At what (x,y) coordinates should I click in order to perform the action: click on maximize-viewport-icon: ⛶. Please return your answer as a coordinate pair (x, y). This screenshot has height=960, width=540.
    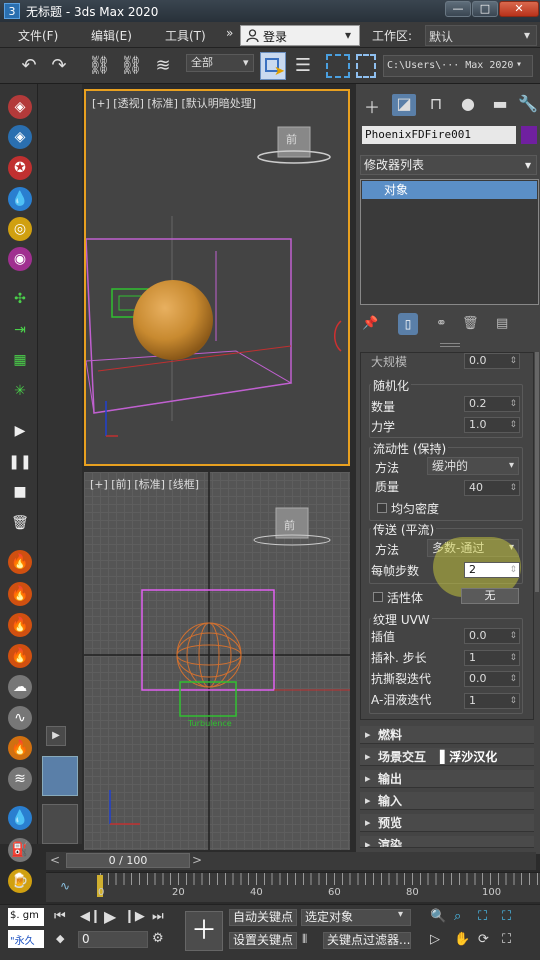
    Looking at the image, I should click on (506, 939).